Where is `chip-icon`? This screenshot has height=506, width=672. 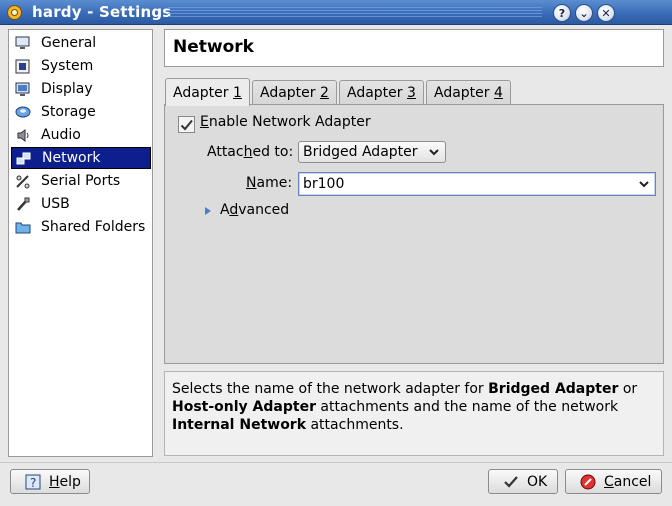 chip-icon is located at coordinates (22, 66).